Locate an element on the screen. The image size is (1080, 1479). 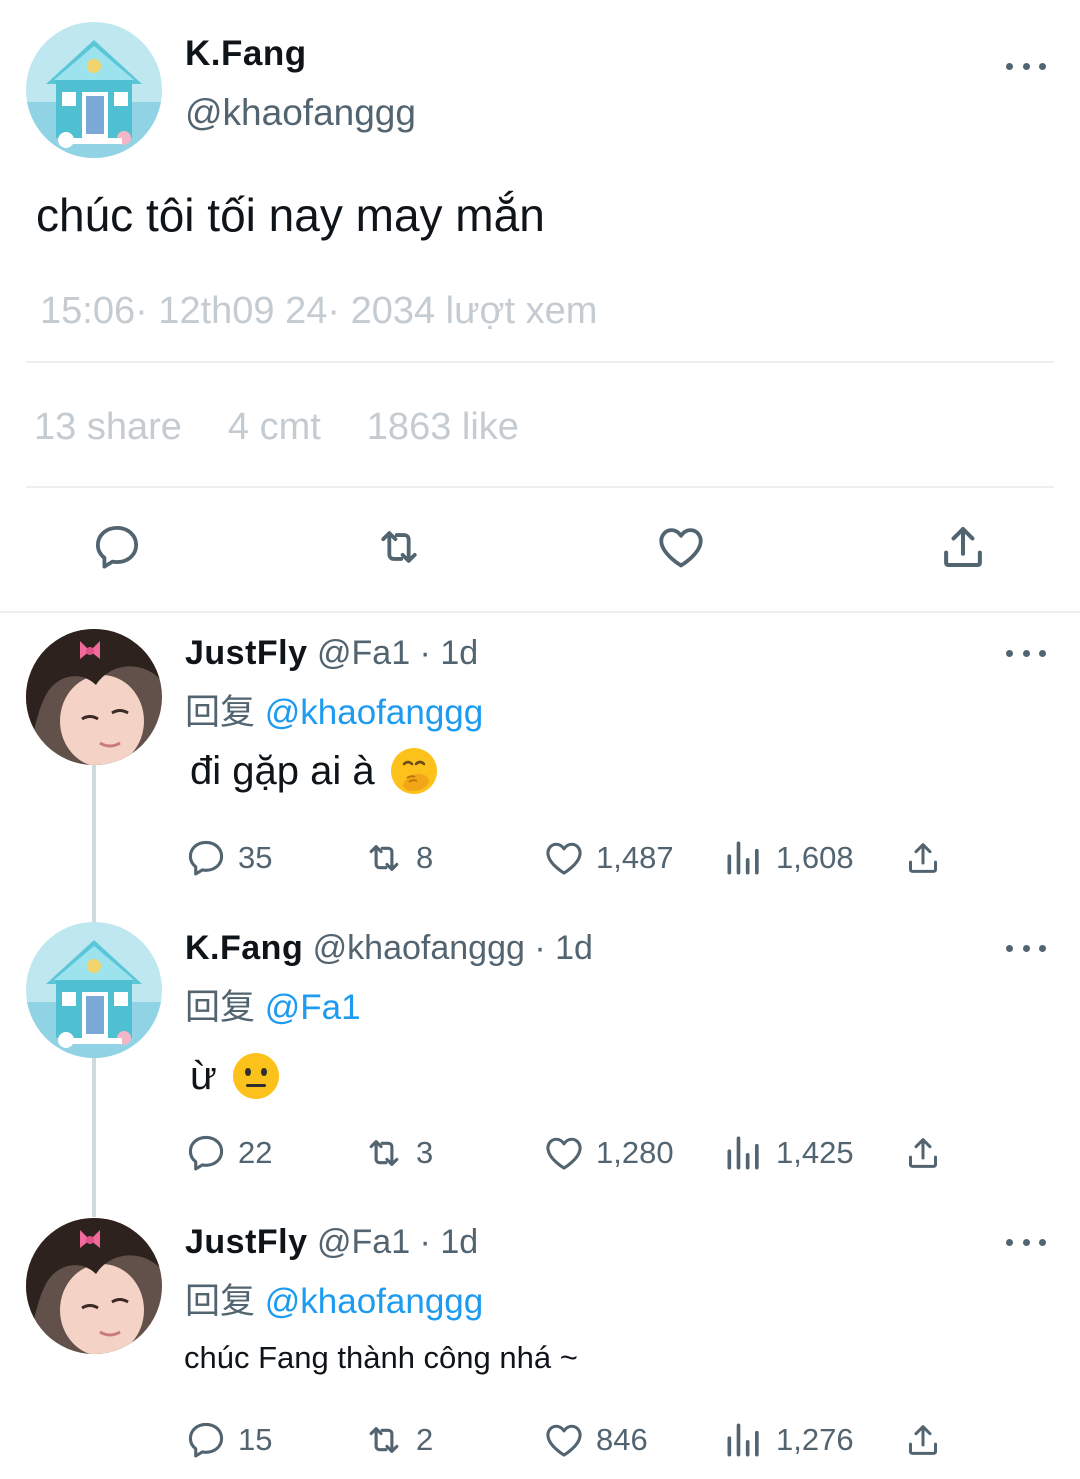
share-count: 13 share is located at coordinates (108, 427).